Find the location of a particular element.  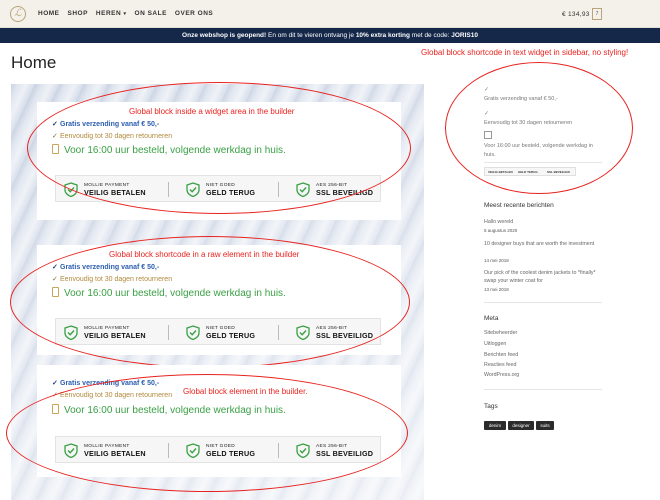

post-link: Hallo wereld is located at coordinates (498, 222).